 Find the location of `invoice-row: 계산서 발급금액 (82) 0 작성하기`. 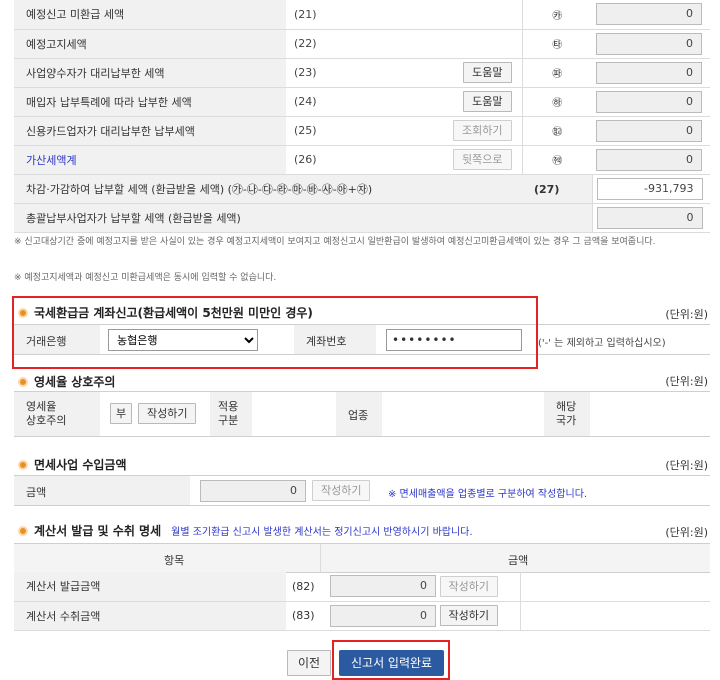

invoice-row: 계산서 발급금액 (82) 0 작성하기 is located at coordinates (362, 587).